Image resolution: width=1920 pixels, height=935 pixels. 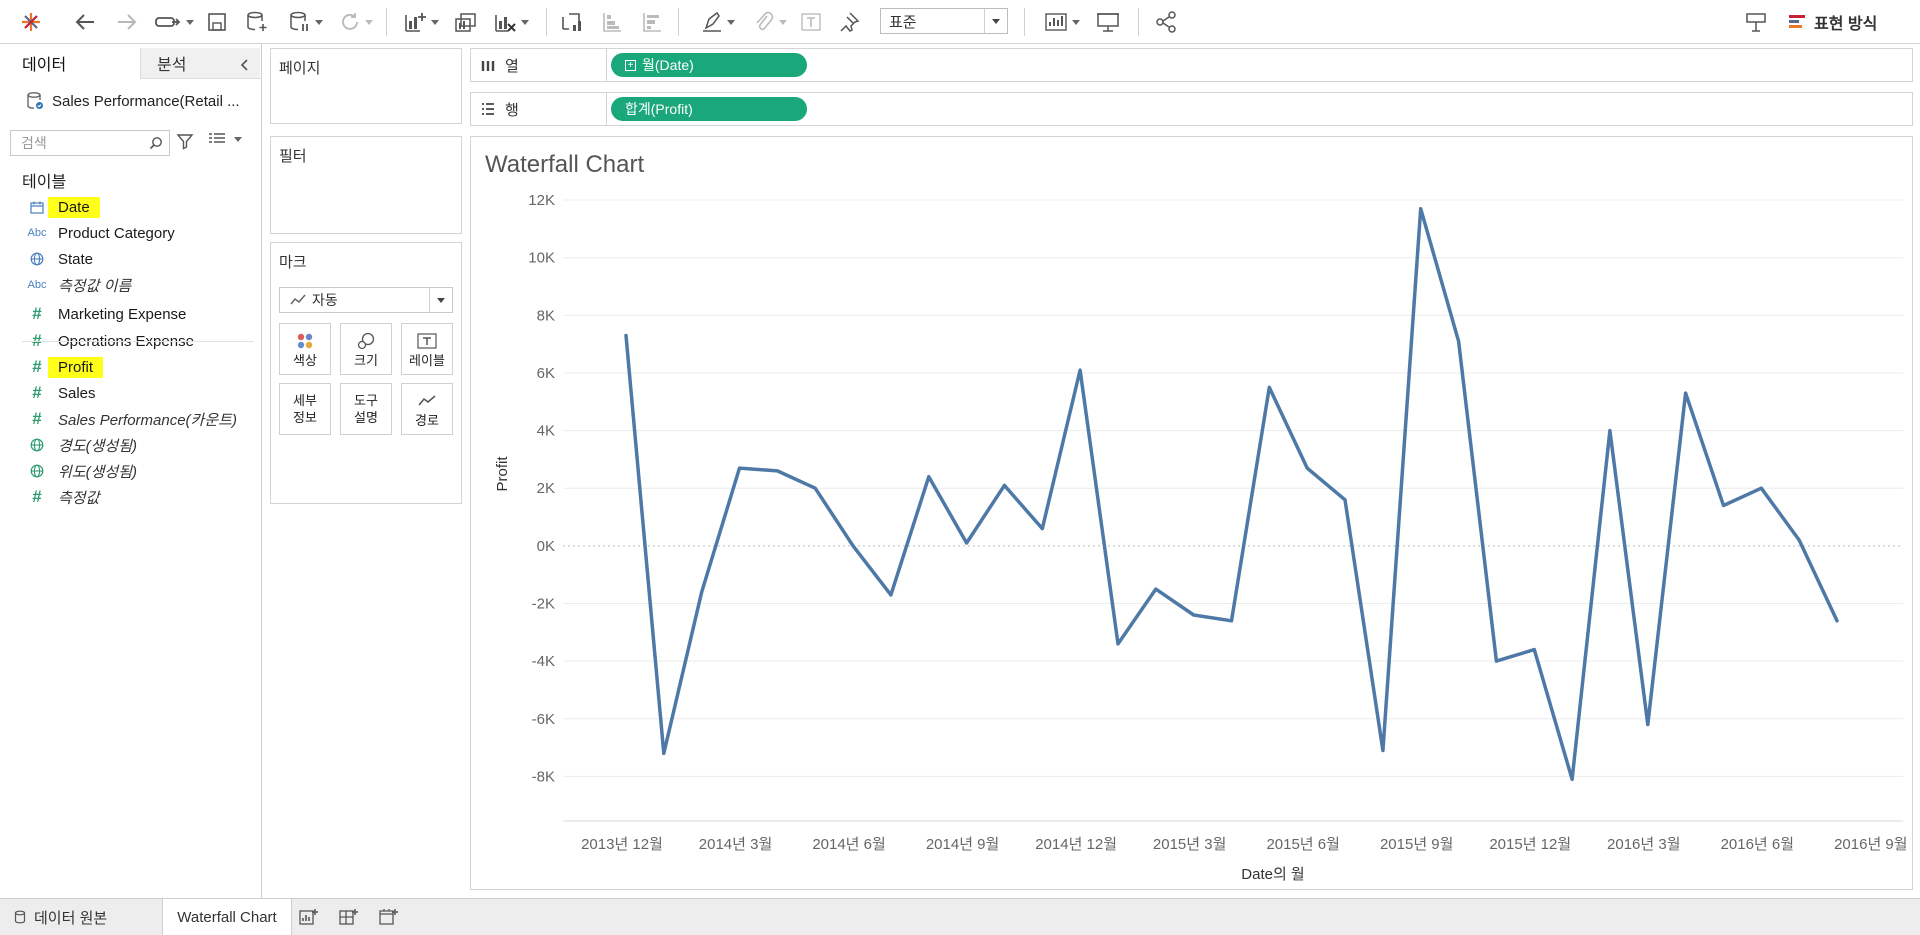 I want to click on path-button: 경로, so click(x=427, y=409).